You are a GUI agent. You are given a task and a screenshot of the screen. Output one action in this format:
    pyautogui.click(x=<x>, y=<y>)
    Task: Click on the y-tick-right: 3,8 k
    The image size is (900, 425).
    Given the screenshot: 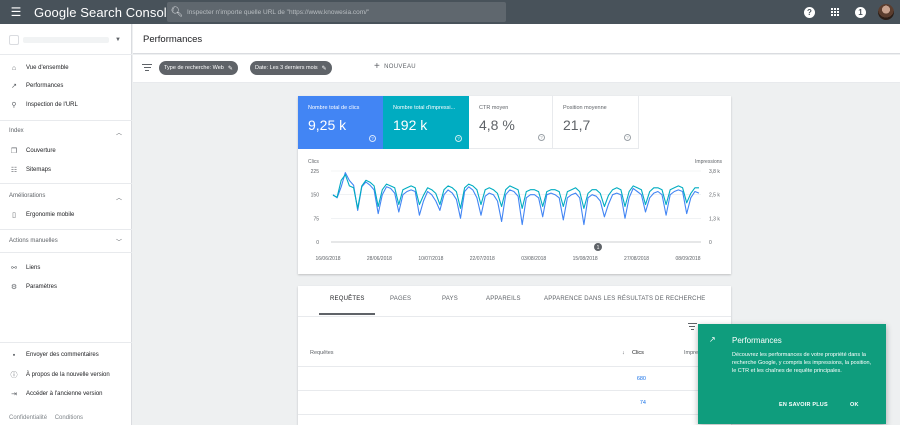 What is the action you would take?
    pyautogui.click(x=714, y=172)
    